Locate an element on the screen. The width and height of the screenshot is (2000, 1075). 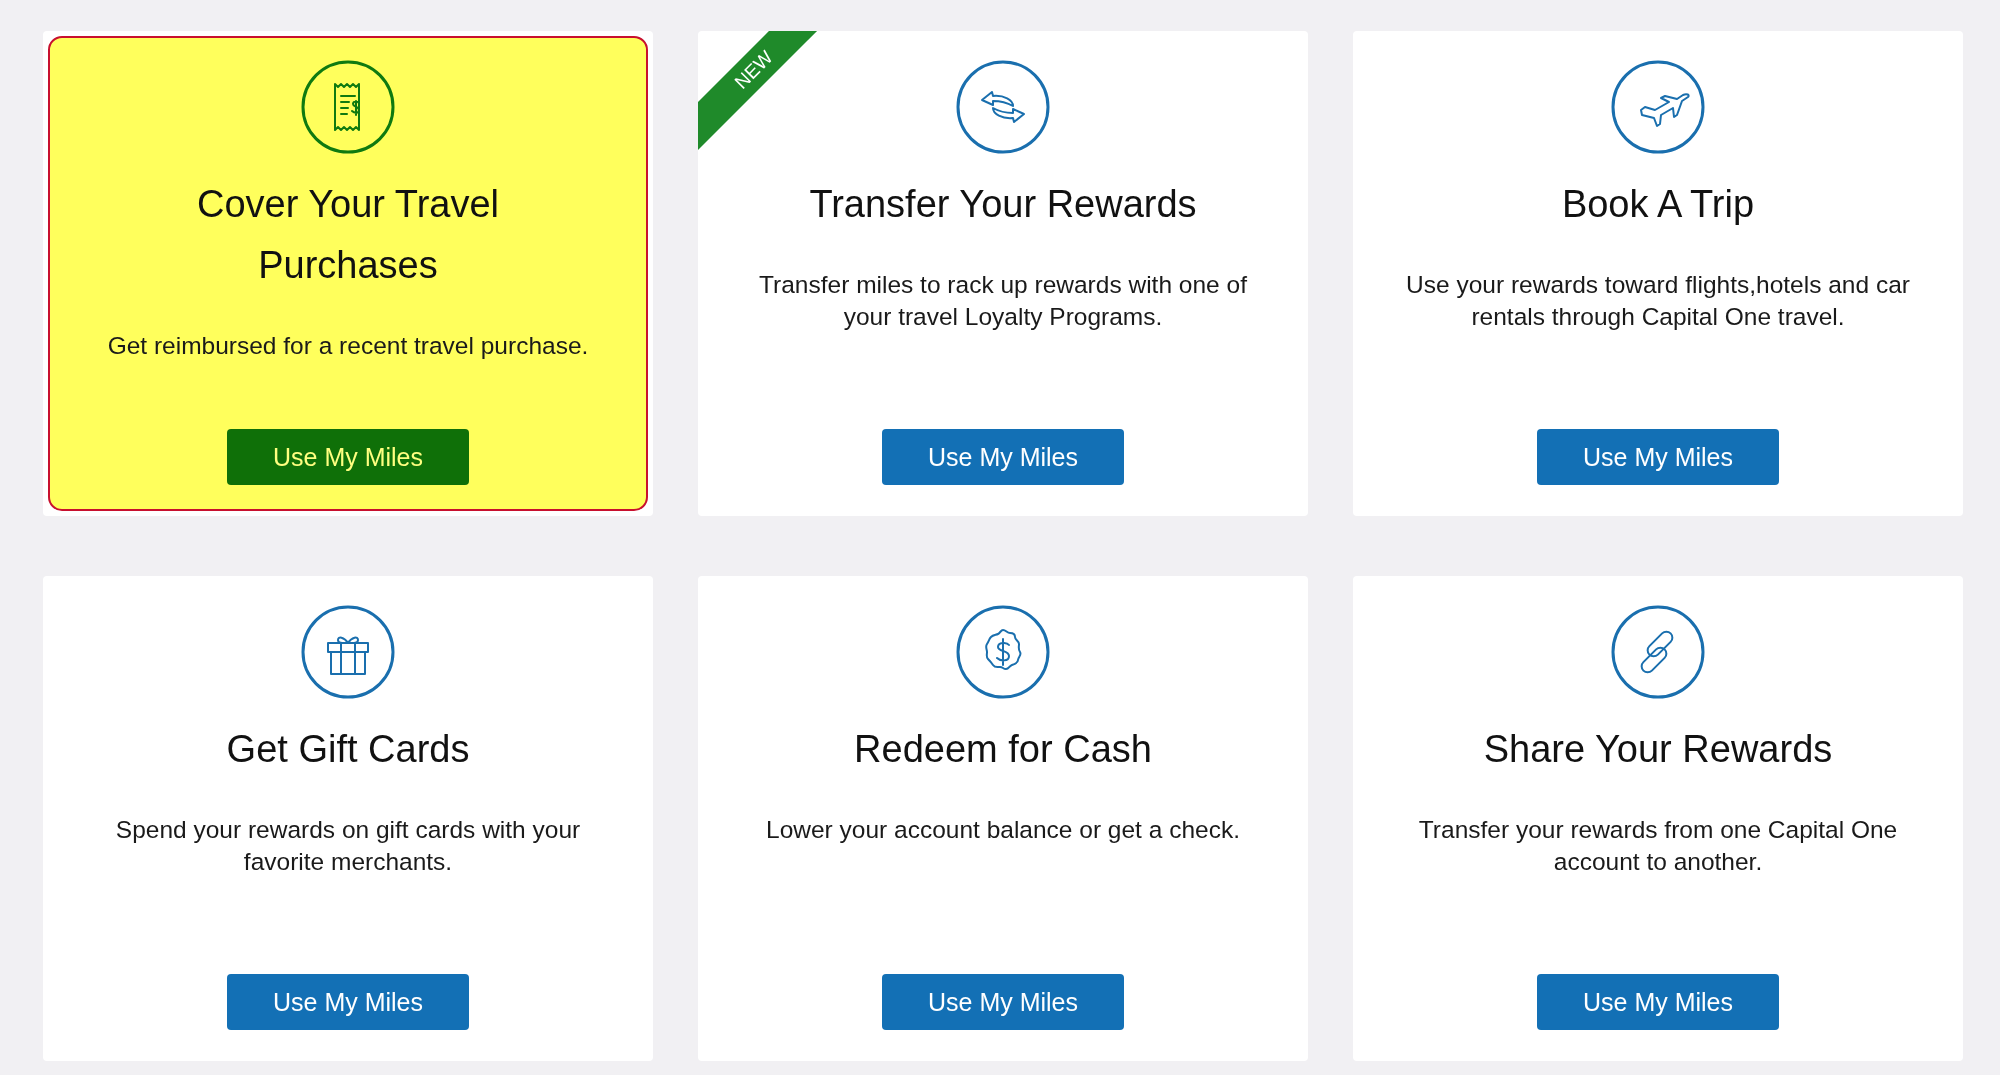
card-description: Transfer miles to rack up rewards with one of your travel Loyalty Programs. is located at coordinates (1003, 301).